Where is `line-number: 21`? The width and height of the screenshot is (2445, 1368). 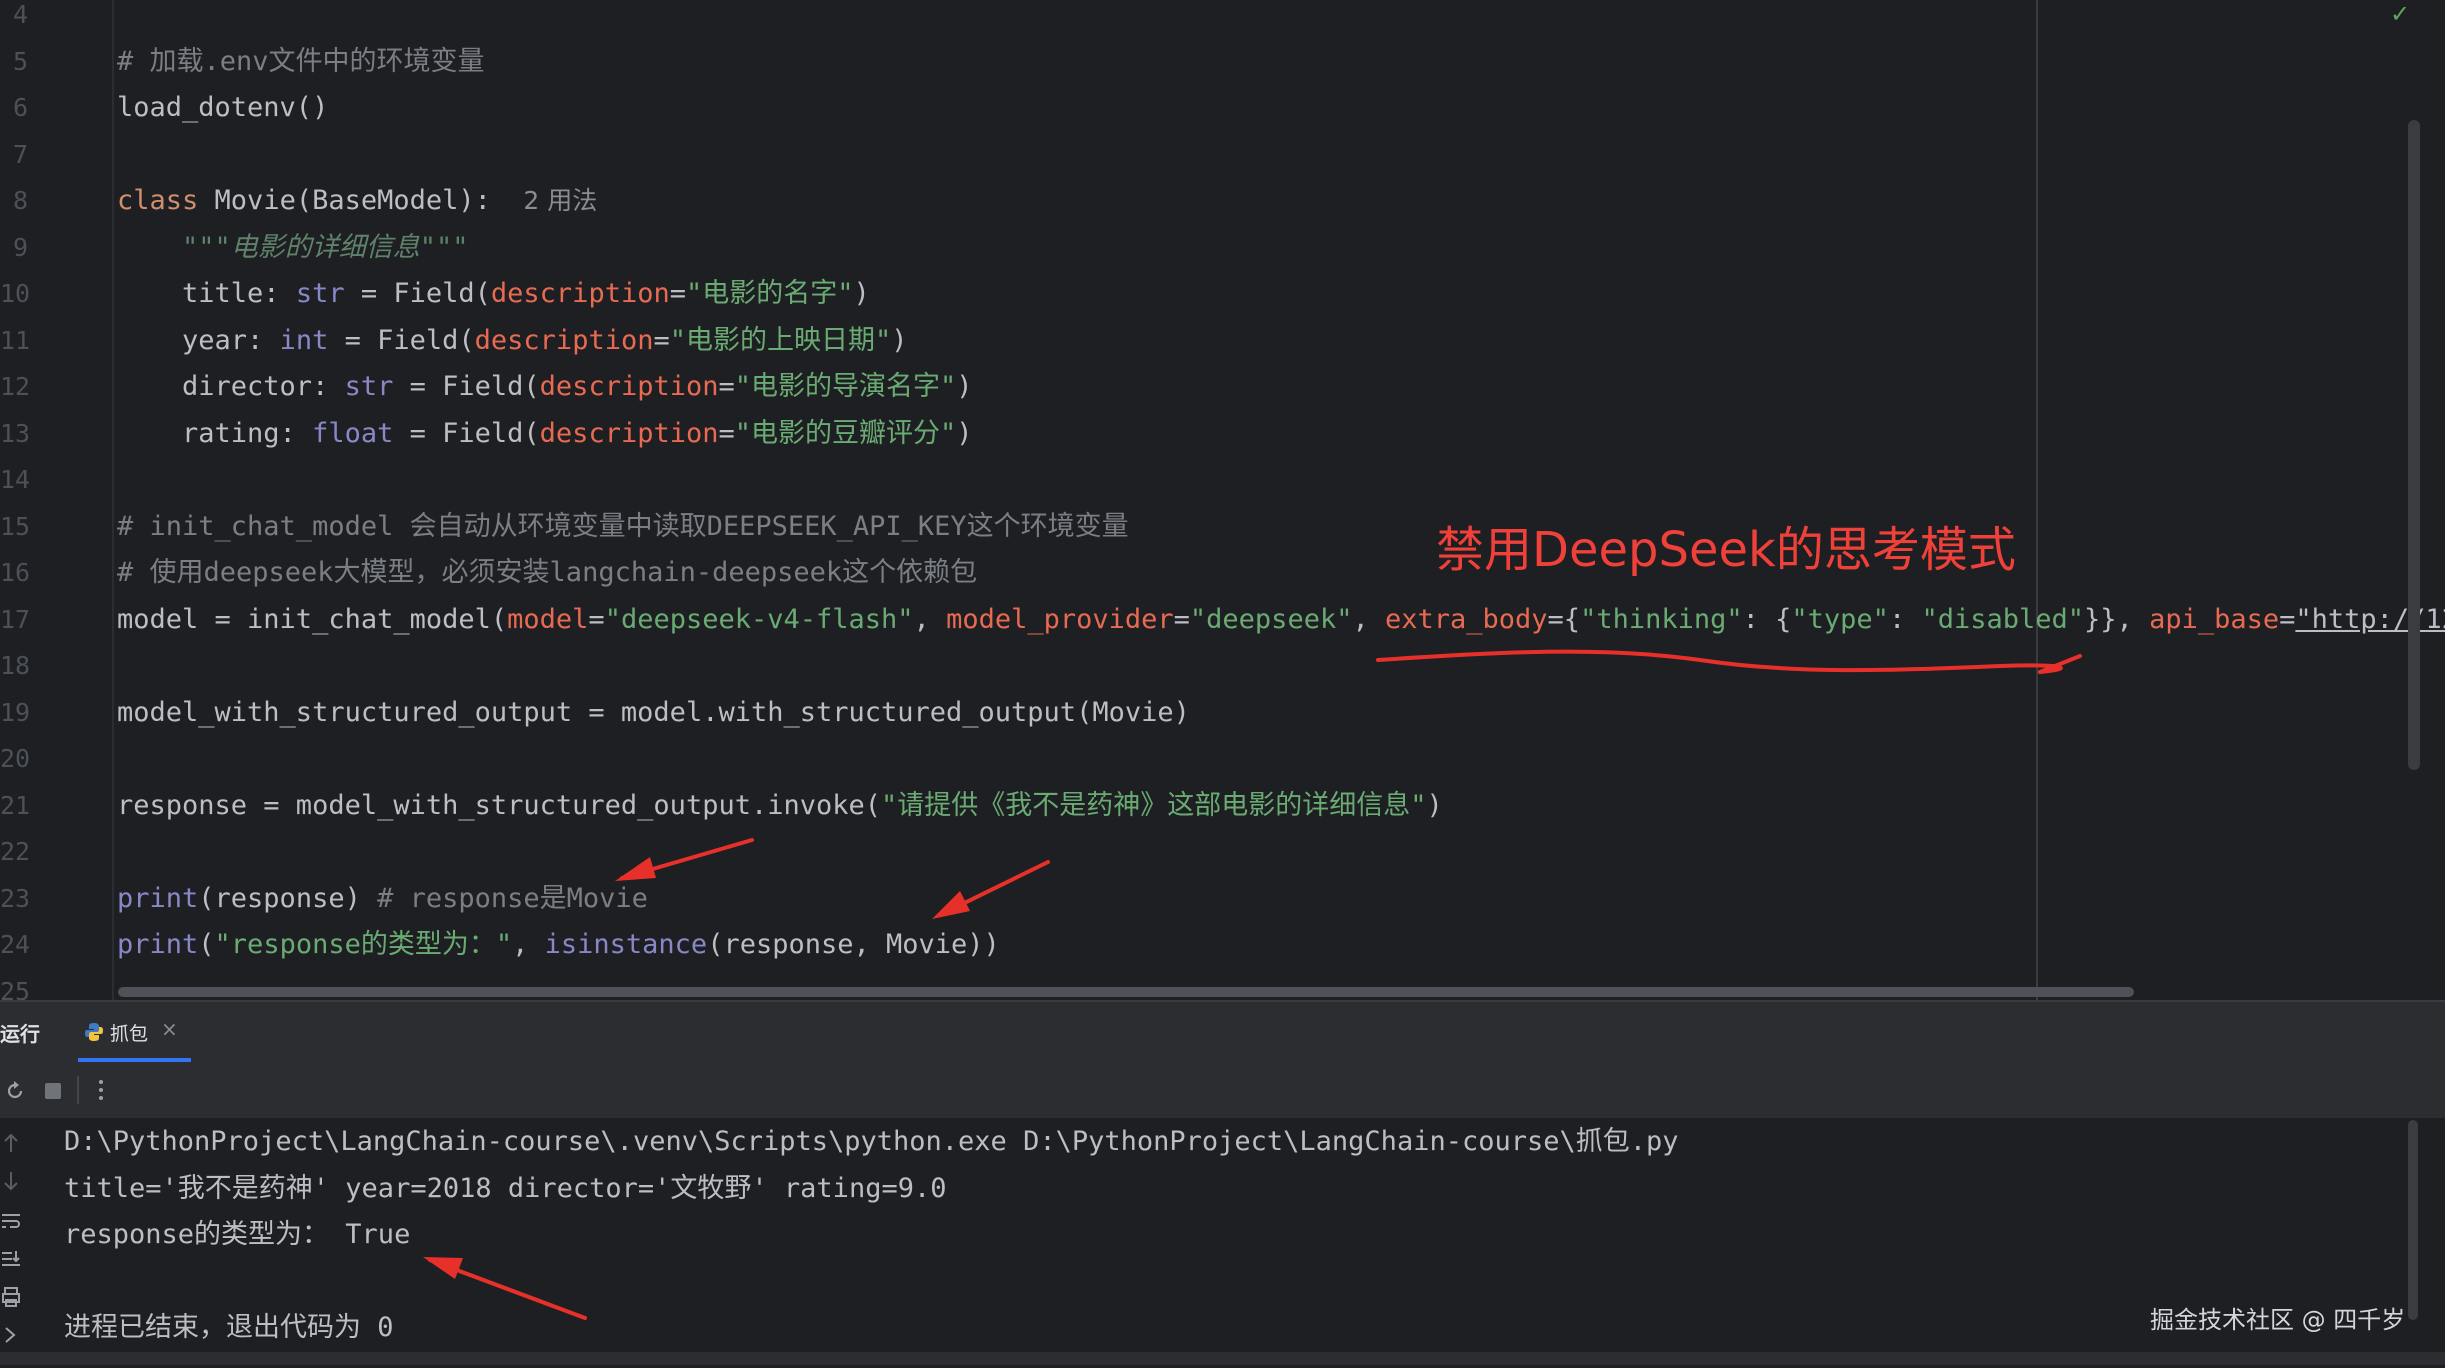
line-number: 21 is located at coordinates (15, 805).